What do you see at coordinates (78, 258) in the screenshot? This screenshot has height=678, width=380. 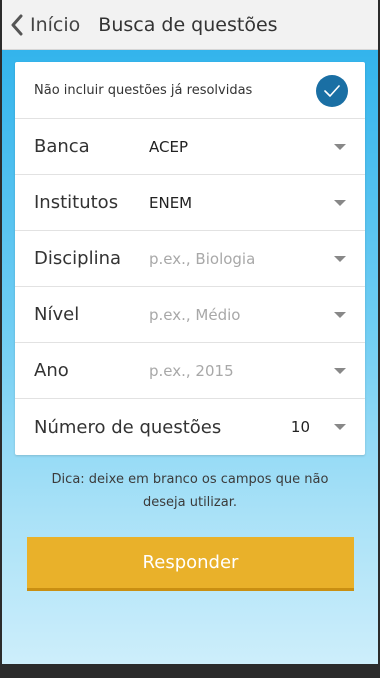 I see `disciplina-label: Disciplina` at bounding box center [78, 258].